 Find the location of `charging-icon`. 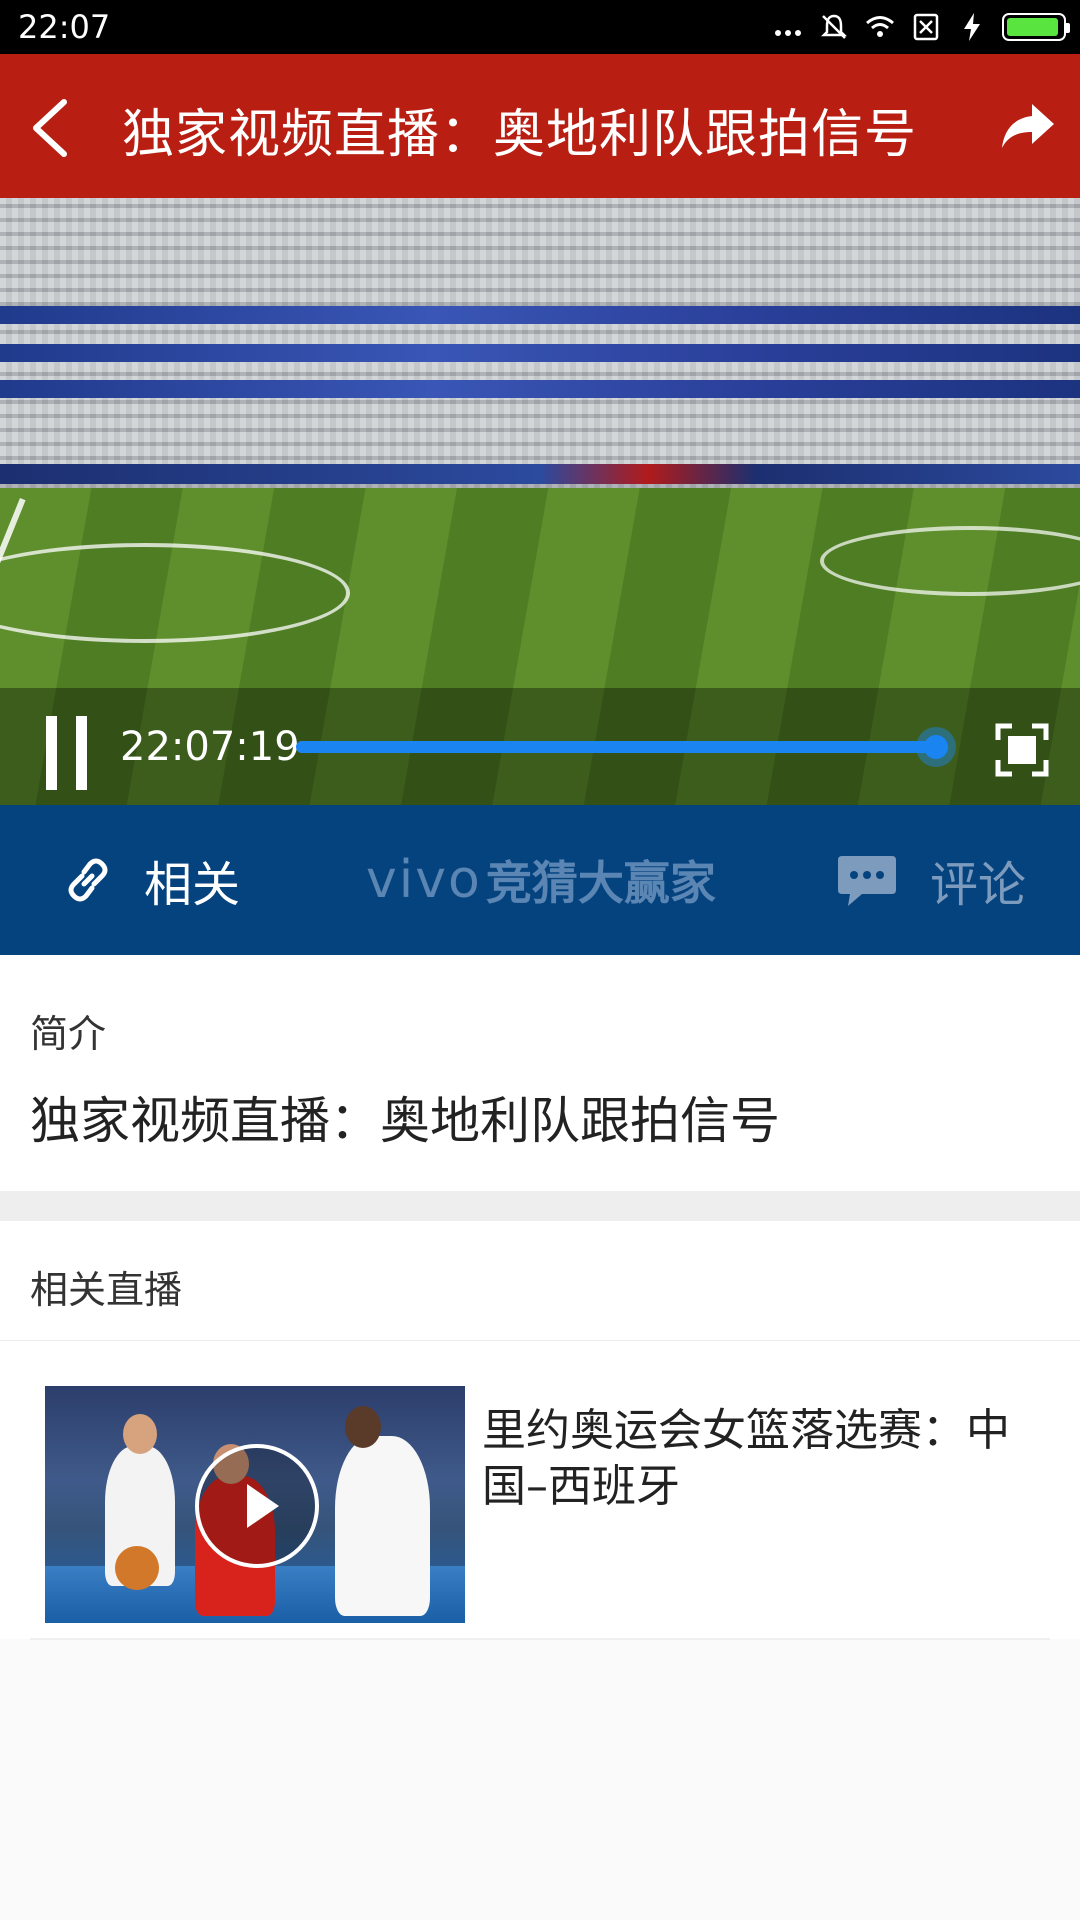

charging-icon is located at coordinates (972, 27).